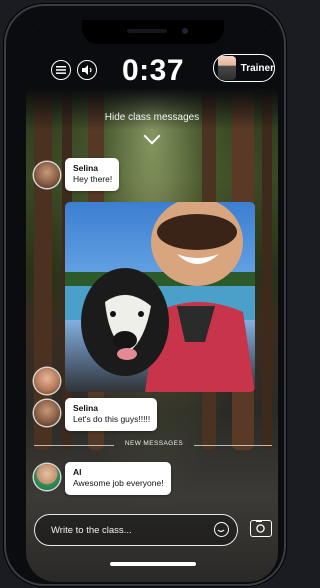 This screenshot has width=320, height=588. I want to click on chat-message: Al Awesome job everyone!, so click(118, 478).